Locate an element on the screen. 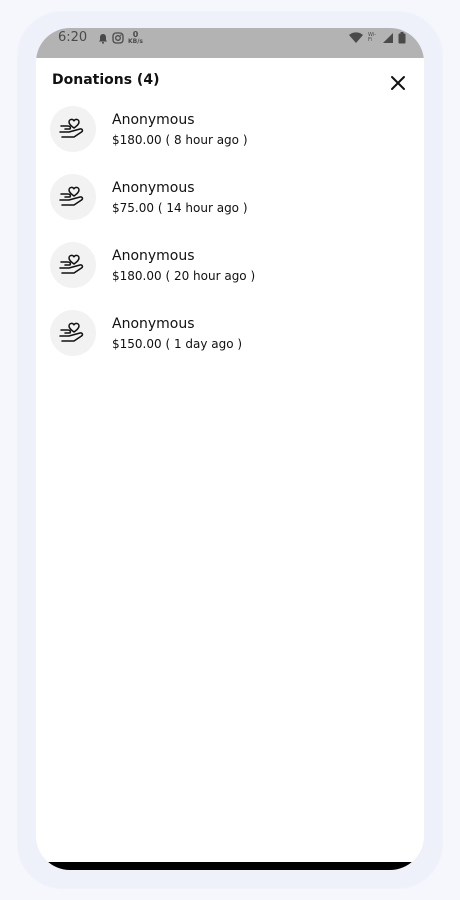  close-icon is located at coordinates (398, 83).